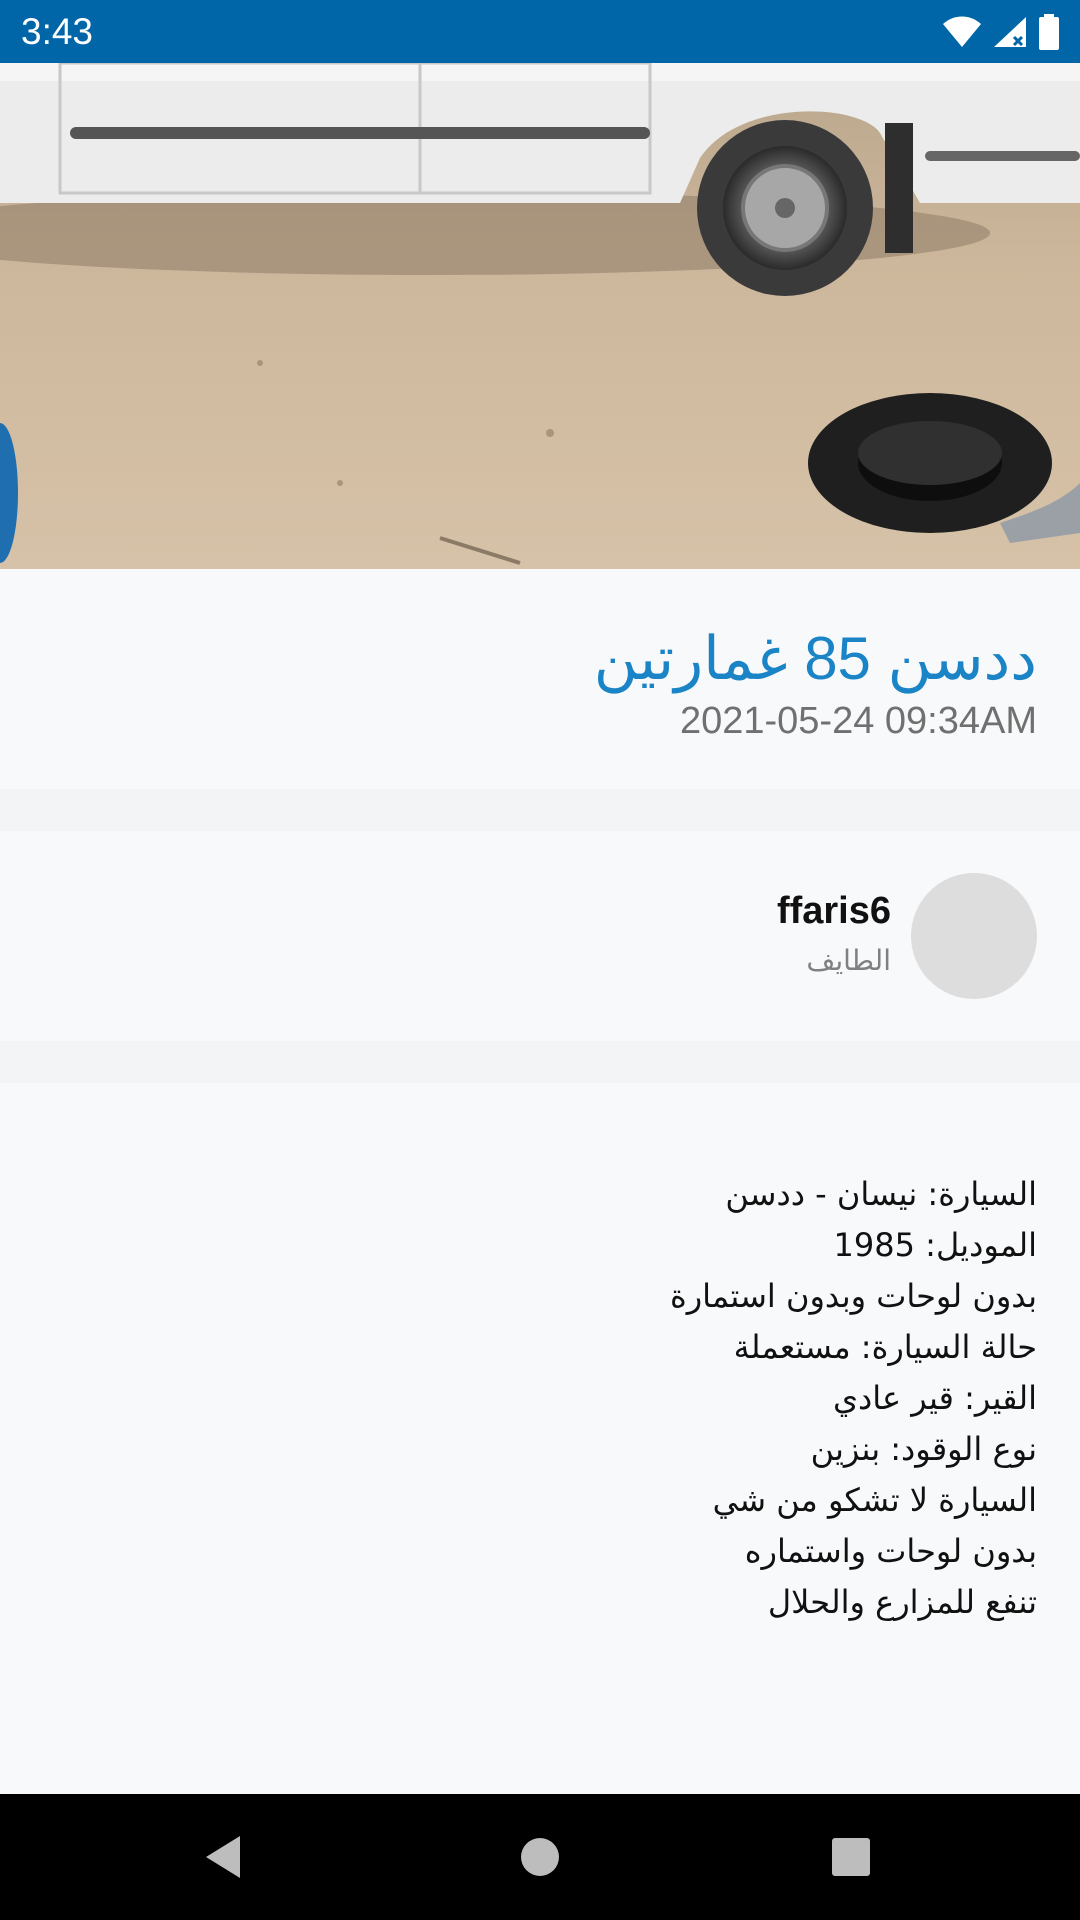 The height and width of the screenshot is (1920, 1080). I want to click on seller-card: ffaris6 الطايف, so click(540, 936).